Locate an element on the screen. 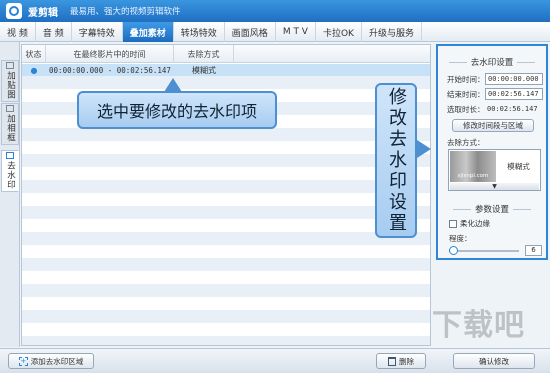  side-tab-remove-watermark: 去水印 is located at coordinates (10, 171).